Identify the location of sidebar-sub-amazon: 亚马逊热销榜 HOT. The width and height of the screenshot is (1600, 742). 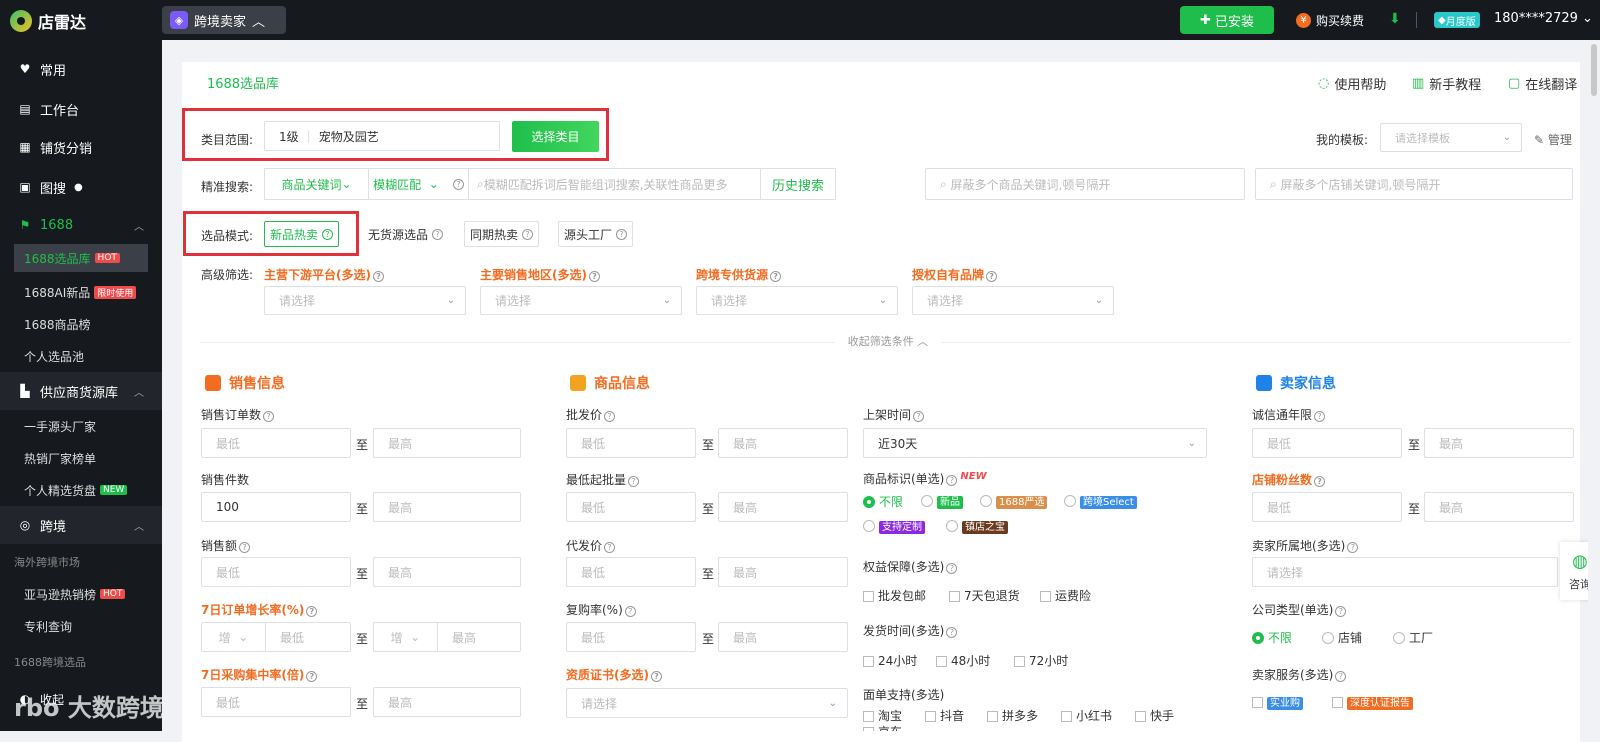
(81, 594).